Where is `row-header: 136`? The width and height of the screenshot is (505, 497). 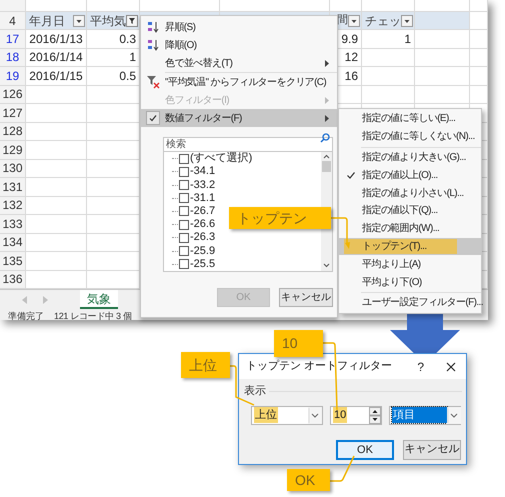 row-header: 136 is located at coordinates (13, 279).